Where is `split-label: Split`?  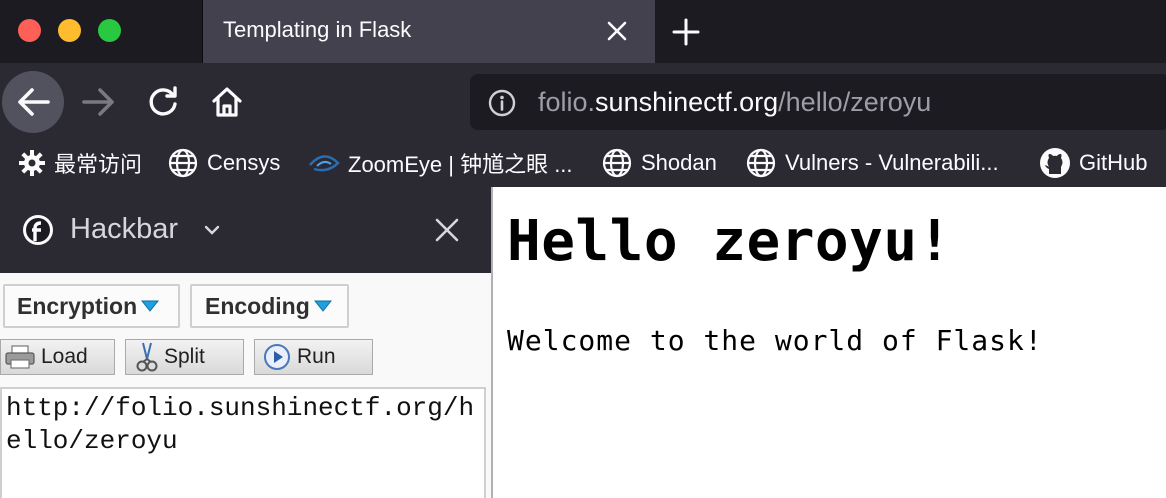
split-label: Split is located at coordinates (184, 356).